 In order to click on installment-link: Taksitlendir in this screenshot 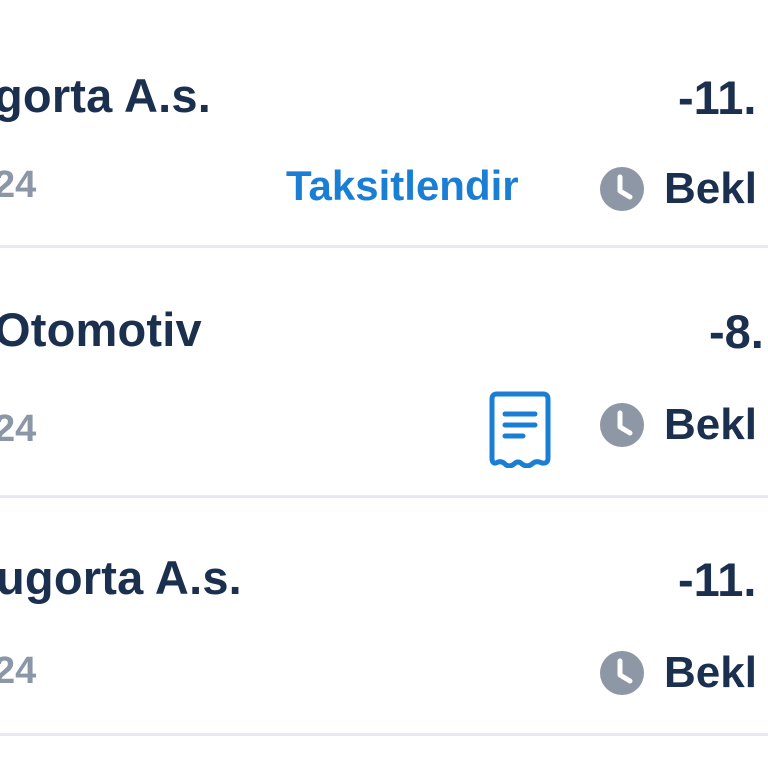, I will do `click(402, 186)`.